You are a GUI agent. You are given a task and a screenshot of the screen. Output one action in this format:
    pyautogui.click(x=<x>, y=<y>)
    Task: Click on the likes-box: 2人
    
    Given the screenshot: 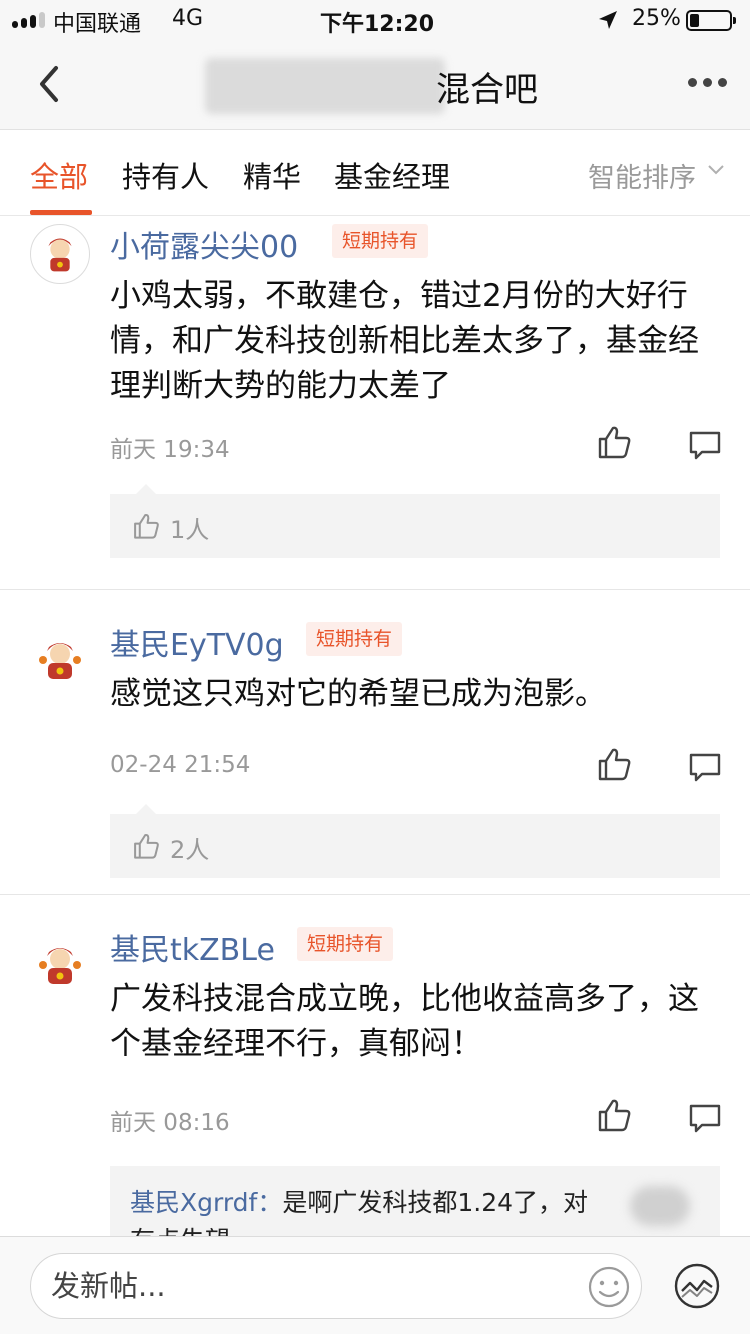 What is the action you would take?
    pyautogui.click(x=415, y=841)
    